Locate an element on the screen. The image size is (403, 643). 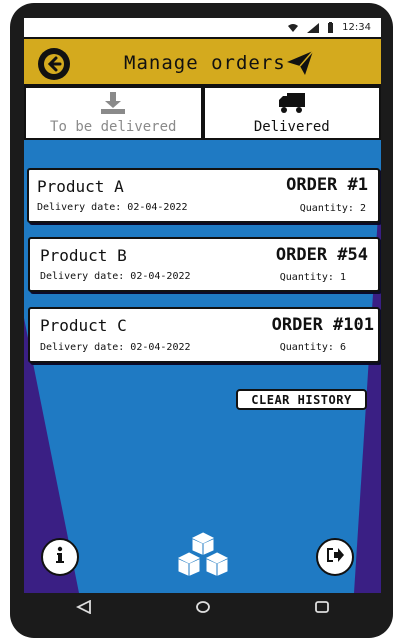
order-number: ORDER #54 is located at coordinates (321, 255).